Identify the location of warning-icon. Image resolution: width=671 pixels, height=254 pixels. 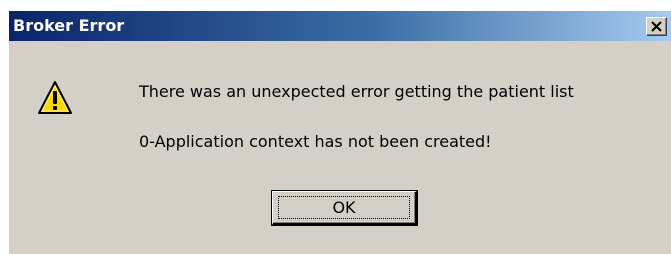
(55, 97).